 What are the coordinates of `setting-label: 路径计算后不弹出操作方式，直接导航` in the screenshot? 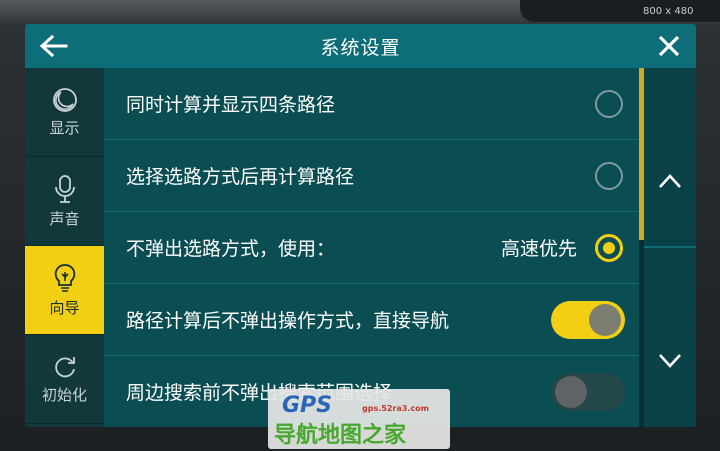 It's located at (288, 321).